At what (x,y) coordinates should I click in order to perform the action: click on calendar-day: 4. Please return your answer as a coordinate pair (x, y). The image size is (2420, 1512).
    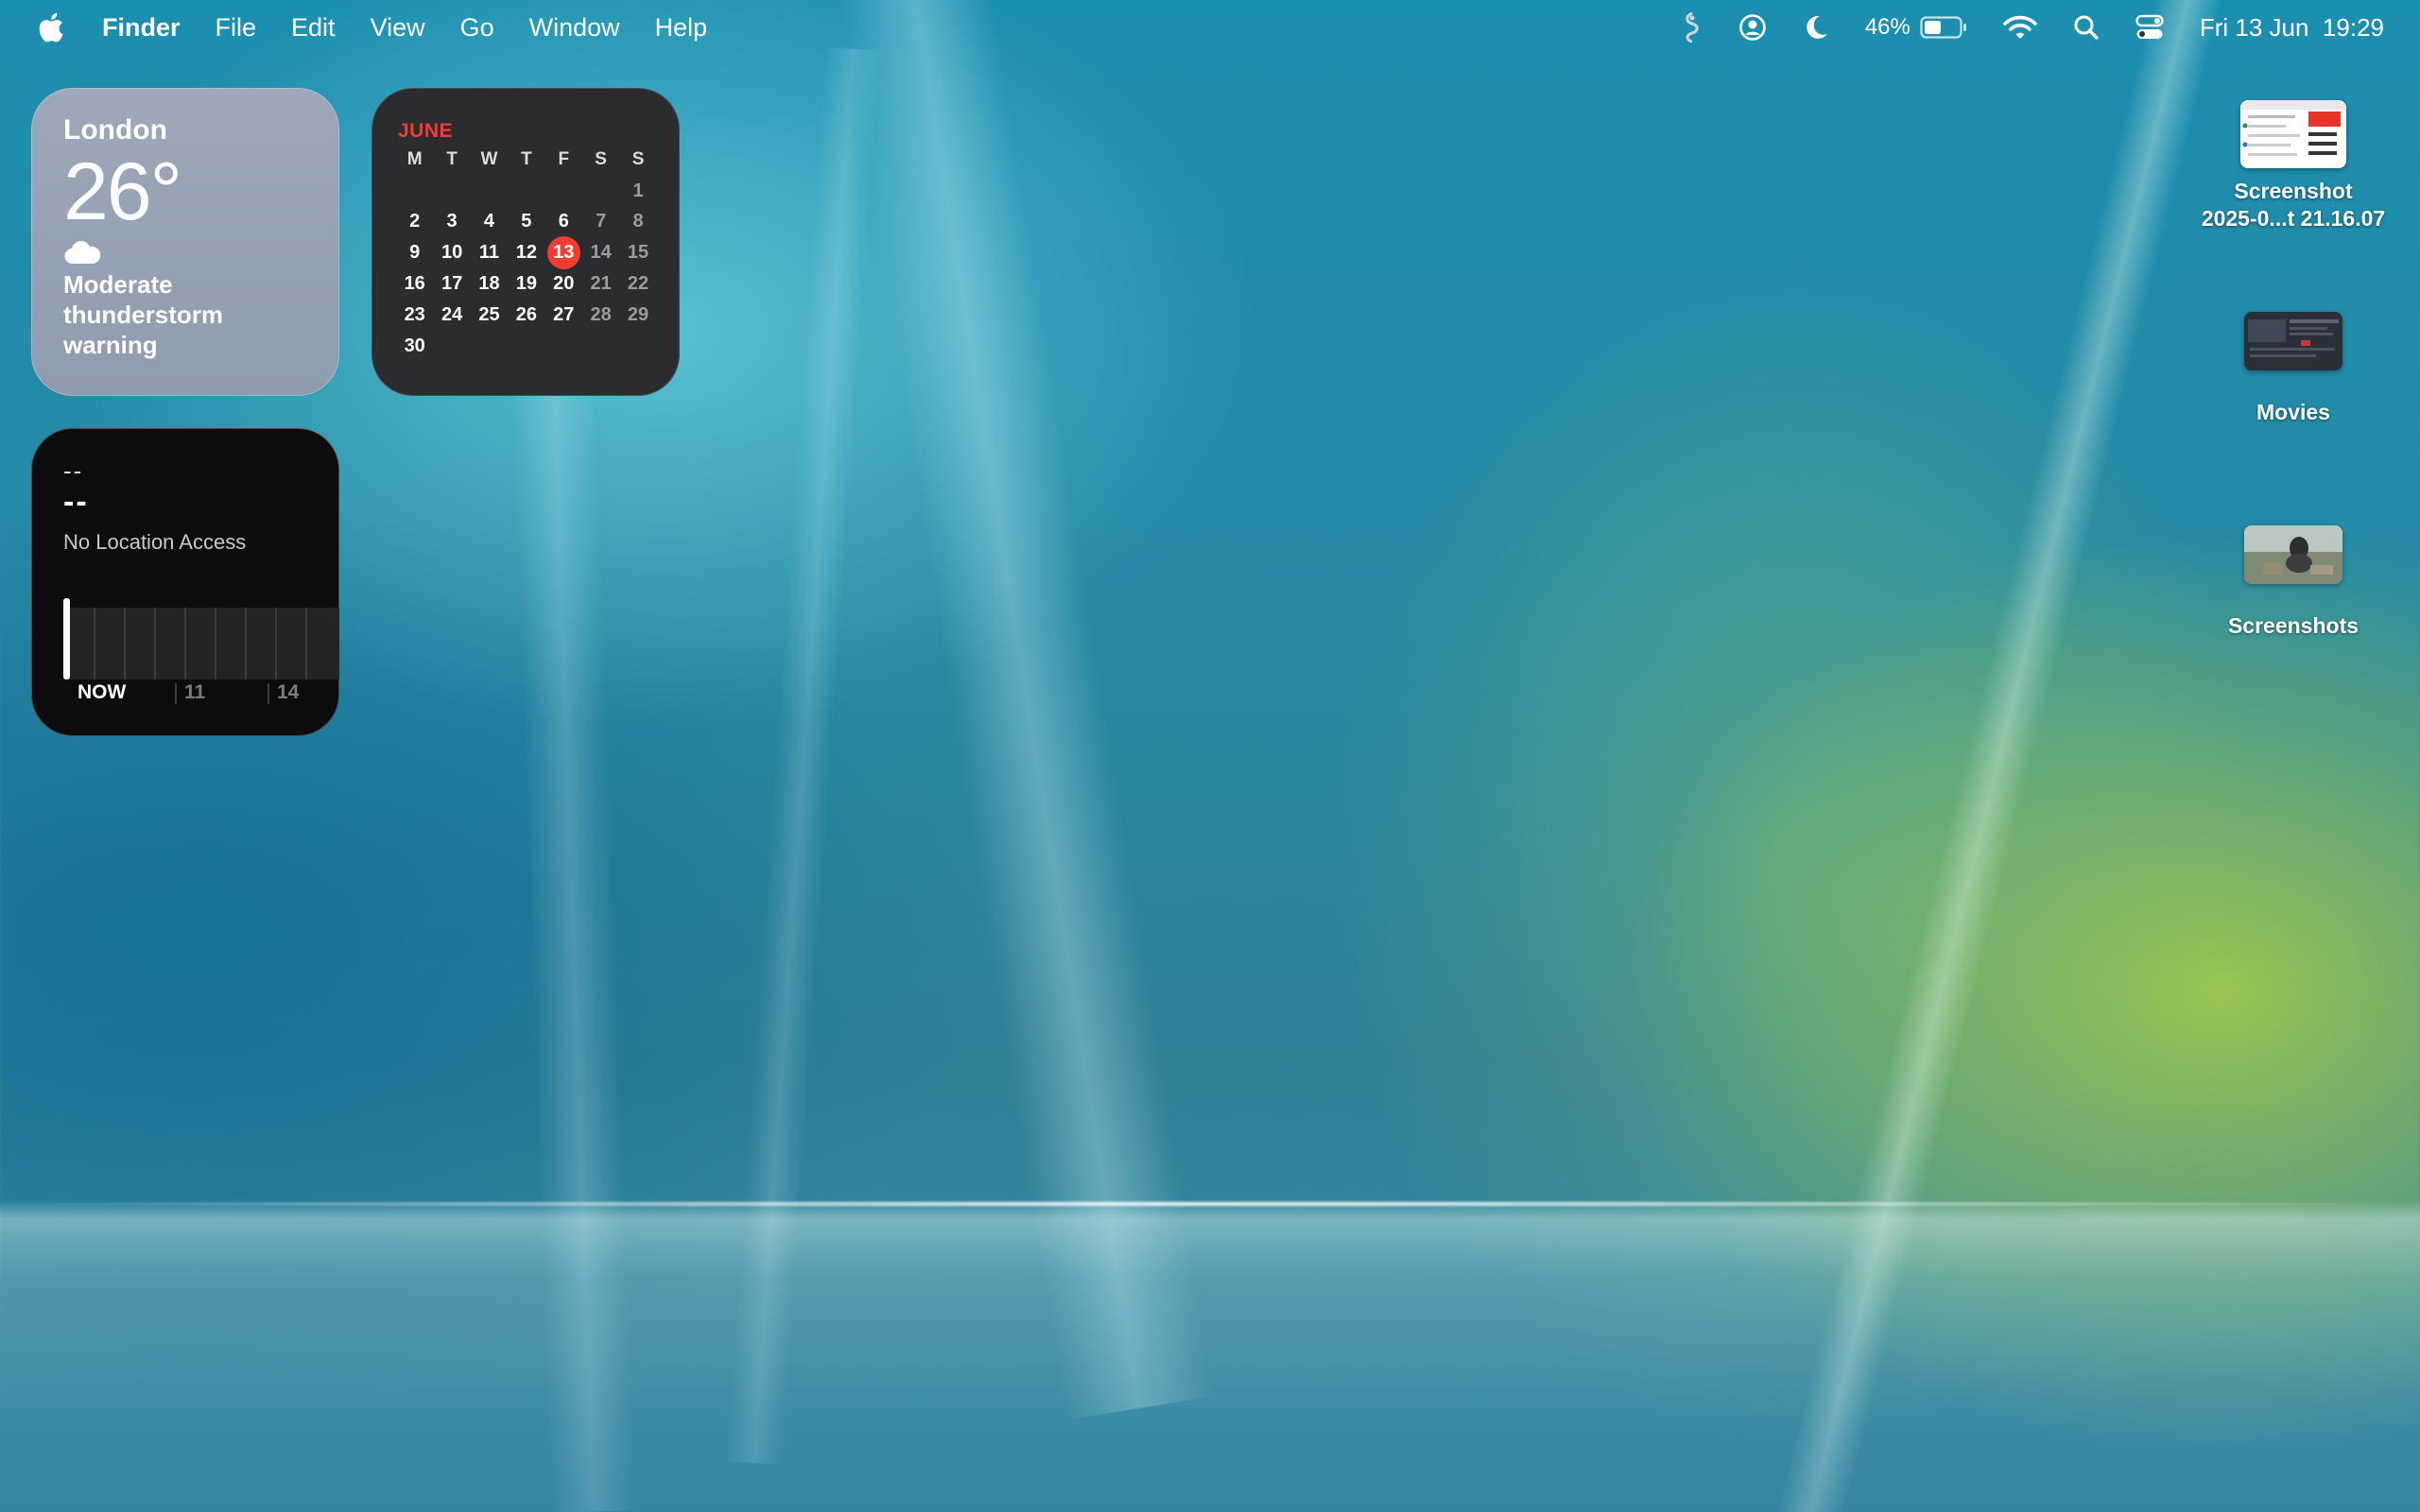
    Looking at the image, I should click on (489, 221).